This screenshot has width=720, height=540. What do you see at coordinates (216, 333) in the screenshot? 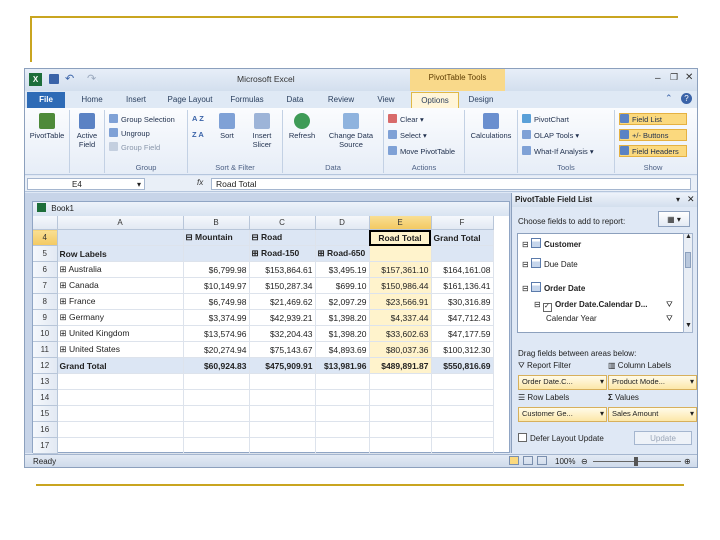
I see `cell-b10: $13,574.96` at bounding box center [216, 333].